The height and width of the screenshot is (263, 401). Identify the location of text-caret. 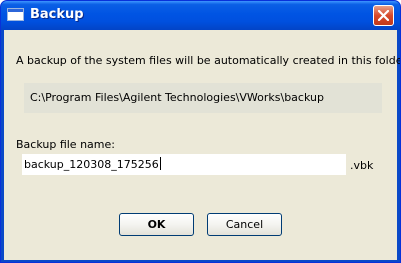
(160, 163).